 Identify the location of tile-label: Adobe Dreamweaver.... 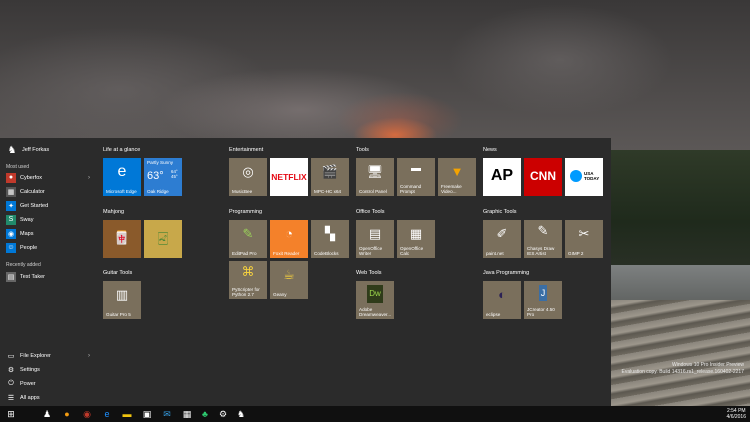
(375, 311).